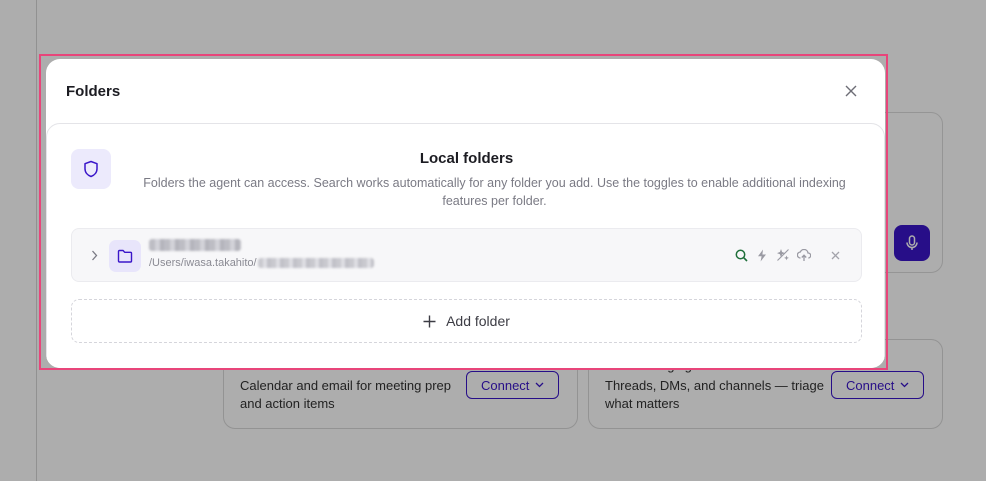 The width and height of the screenshot is (986, 481). I want to click on folder-path-prefix: /Users/iwasa.takahito/, so click(203, 263).